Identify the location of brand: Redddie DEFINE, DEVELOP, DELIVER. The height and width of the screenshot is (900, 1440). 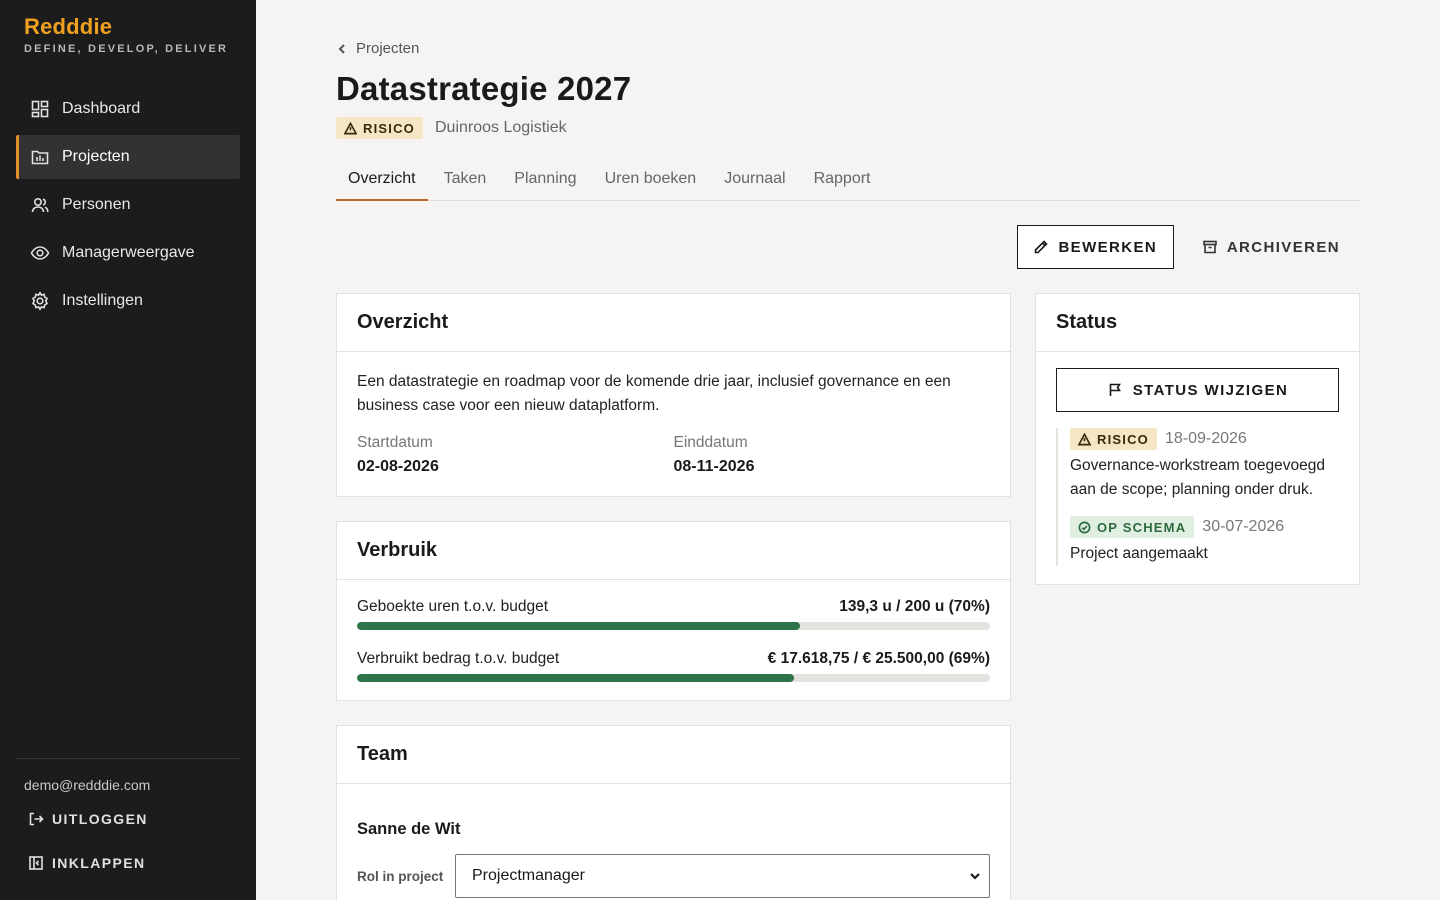
(126, 34).